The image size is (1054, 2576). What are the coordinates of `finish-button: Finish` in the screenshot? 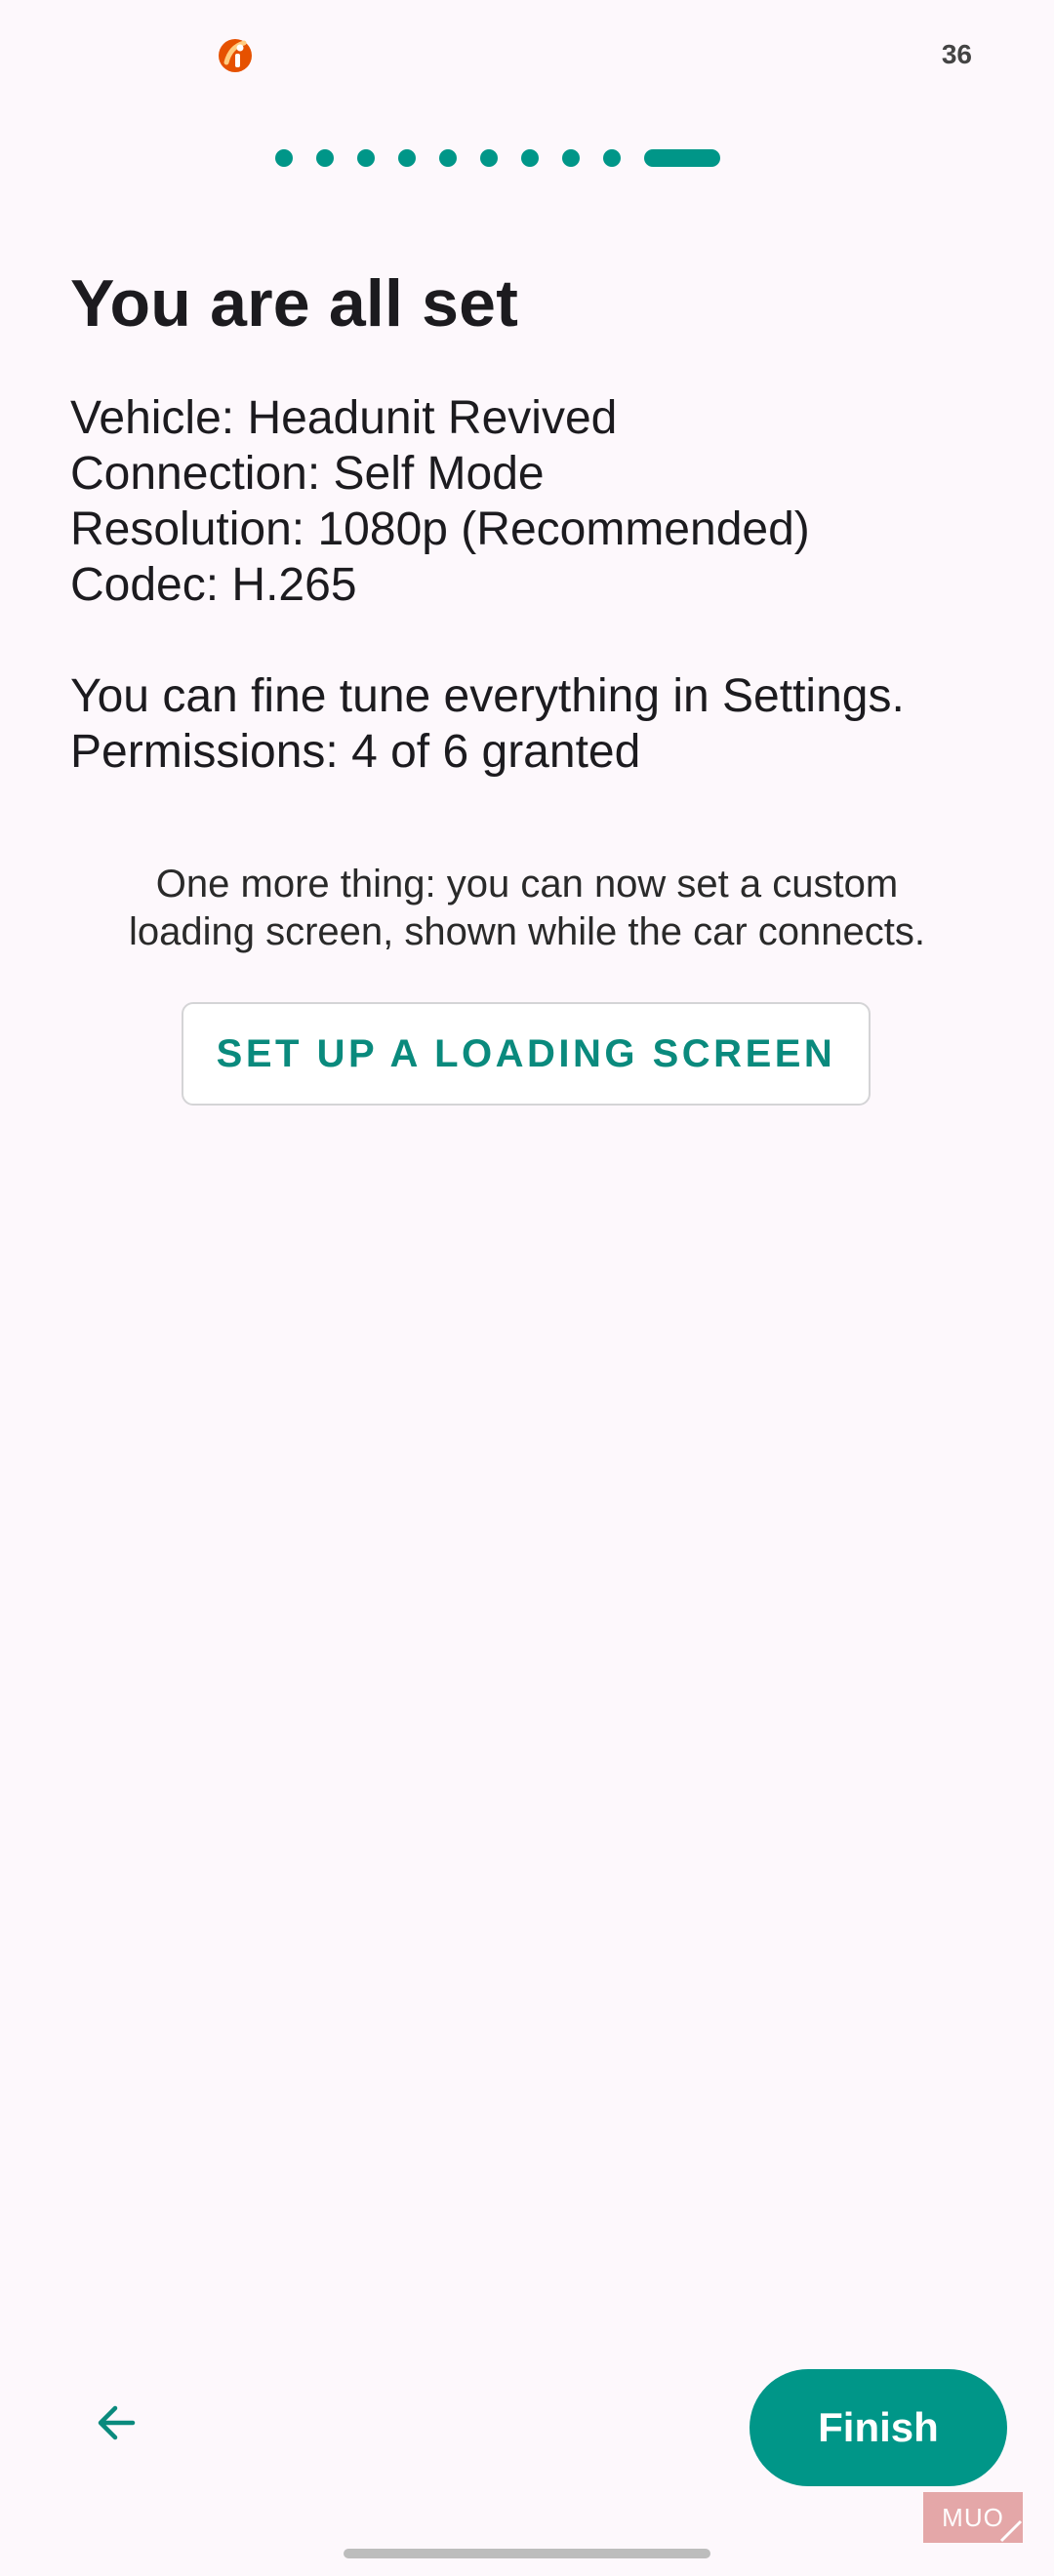 It's located at (878, 2427).